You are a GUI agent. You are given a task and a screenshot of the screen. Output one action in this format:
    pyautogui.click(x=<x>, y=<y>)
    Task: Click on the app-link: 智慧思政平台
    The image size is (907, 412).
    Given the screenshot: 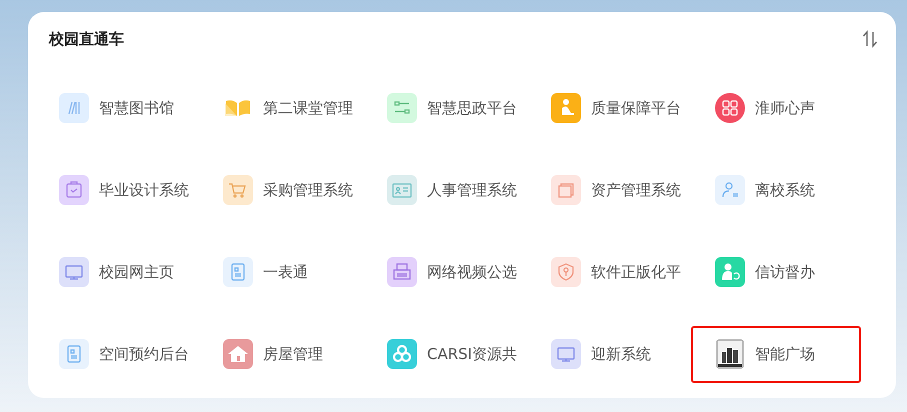 What is the action you would take?
    pyautogui.click(x=452, y=108)
    